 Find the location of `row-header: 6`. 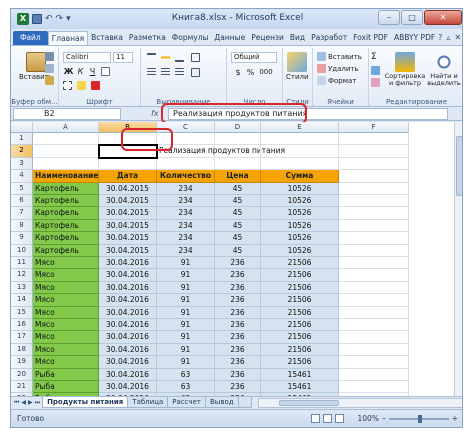

row-header: 6 is located at coordinates (22, 201).